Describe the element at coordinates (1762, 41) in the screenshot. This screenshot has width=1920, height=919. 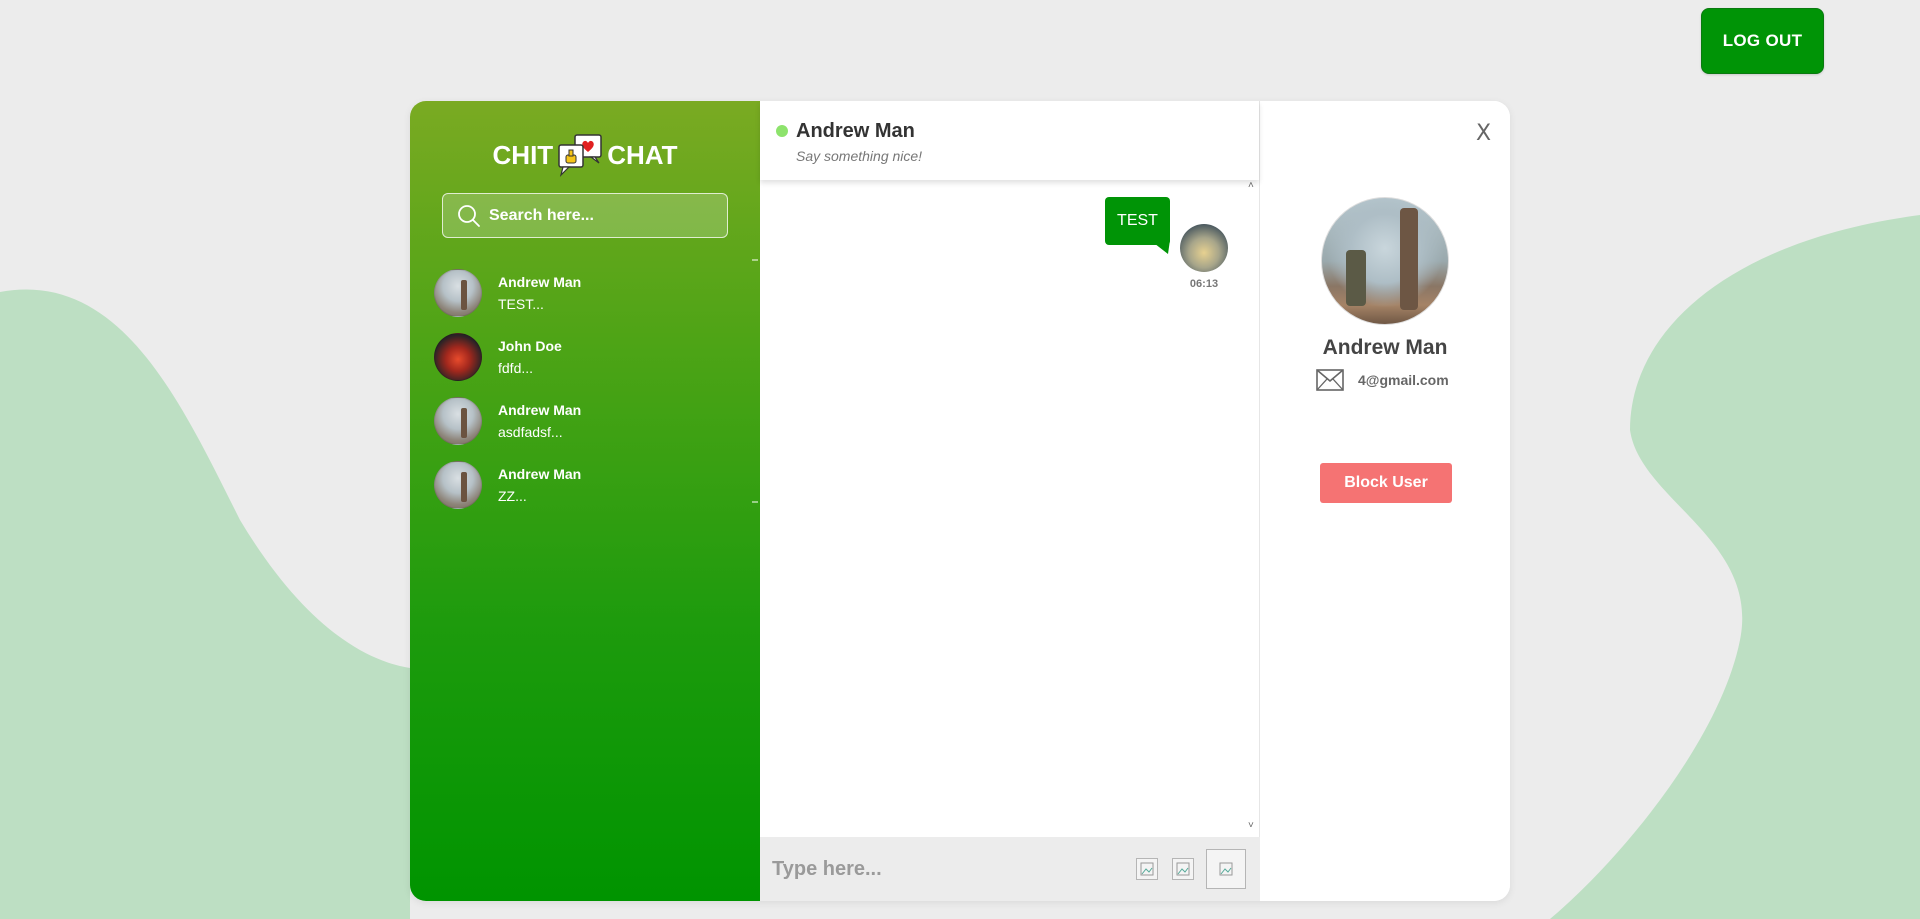
I see `logout-button: LOG OUT` at that location.